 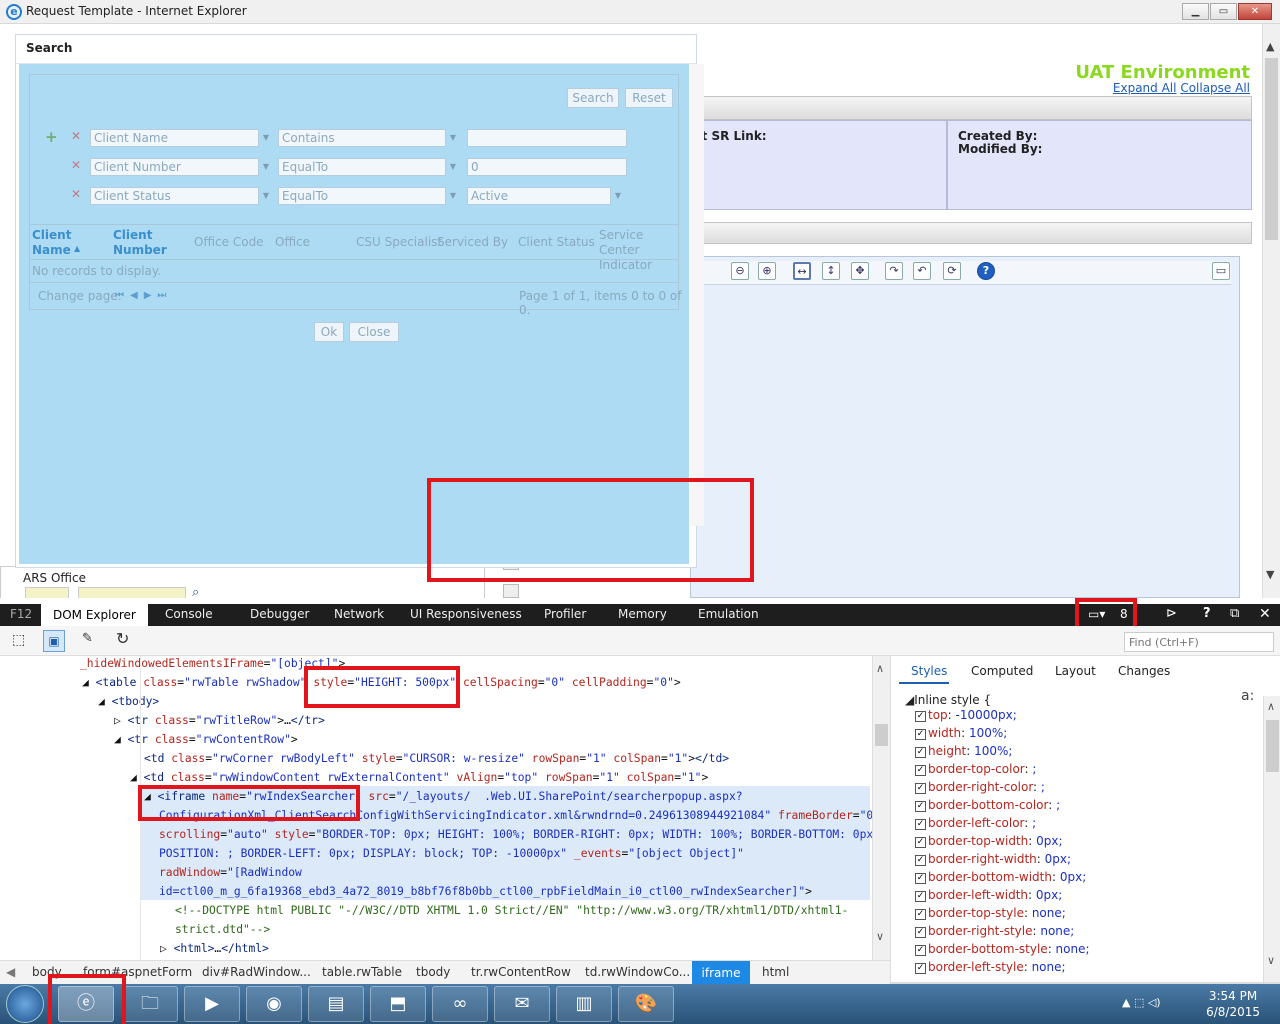 I want to click on filter-value-input, so click(x=547, y=138).